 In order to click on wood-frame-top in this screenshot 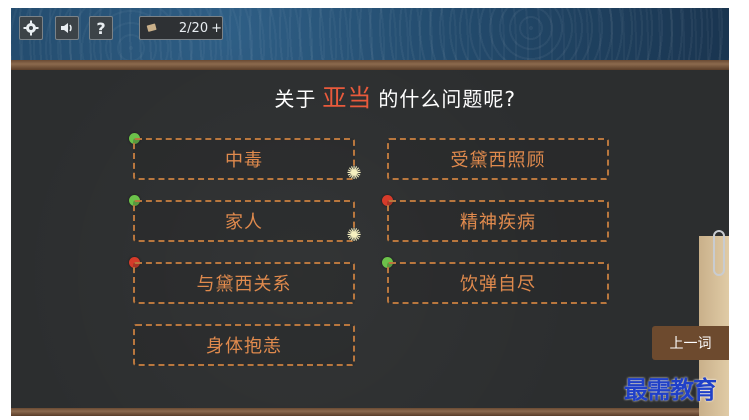, I will do `click(370, 65)`.